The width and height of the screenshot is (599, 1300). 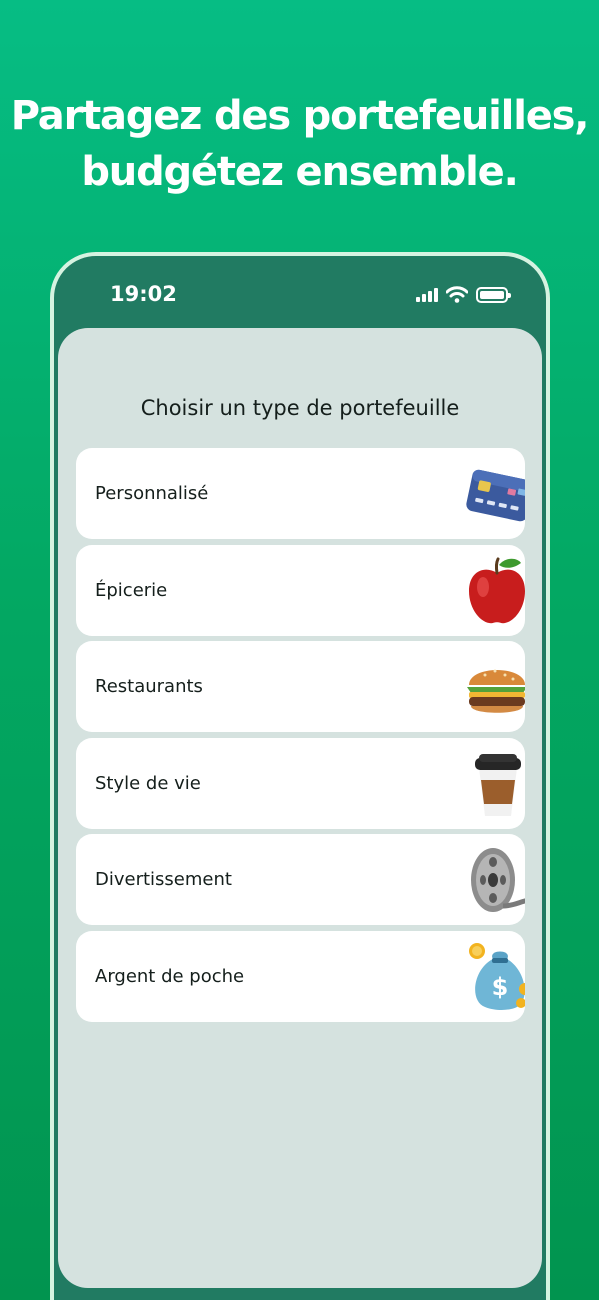 What do you see at coordinates (494, 880) in the screenshot?
I see `film-reel-icon` at bounding box center [494, 880].